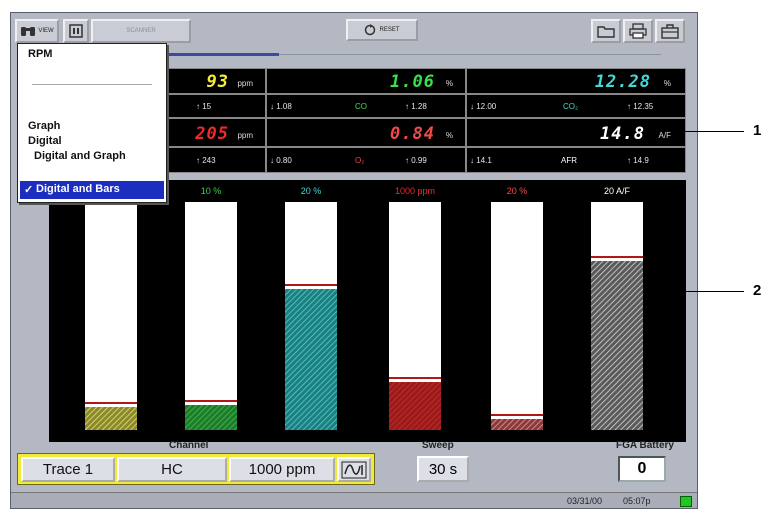  Describe the element at coordinates (360, 160) in the screenshot. I see `o2-name: O₂` at that location.